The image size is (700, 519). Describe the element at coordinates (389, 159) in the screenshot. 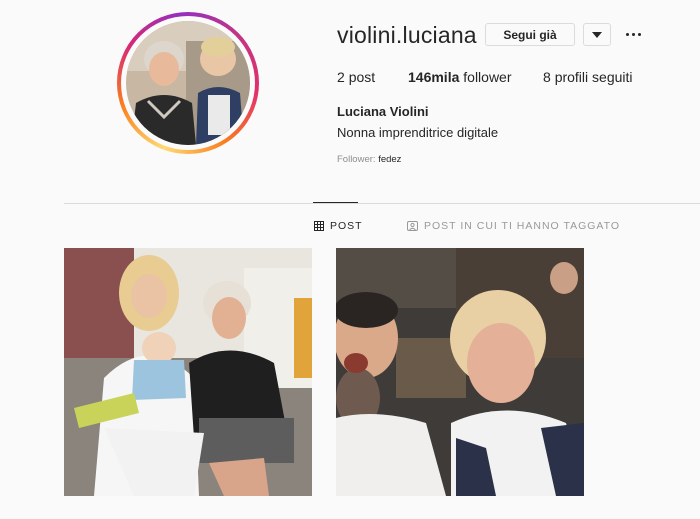

I see `followed-by-user-link: fedez` at that location.